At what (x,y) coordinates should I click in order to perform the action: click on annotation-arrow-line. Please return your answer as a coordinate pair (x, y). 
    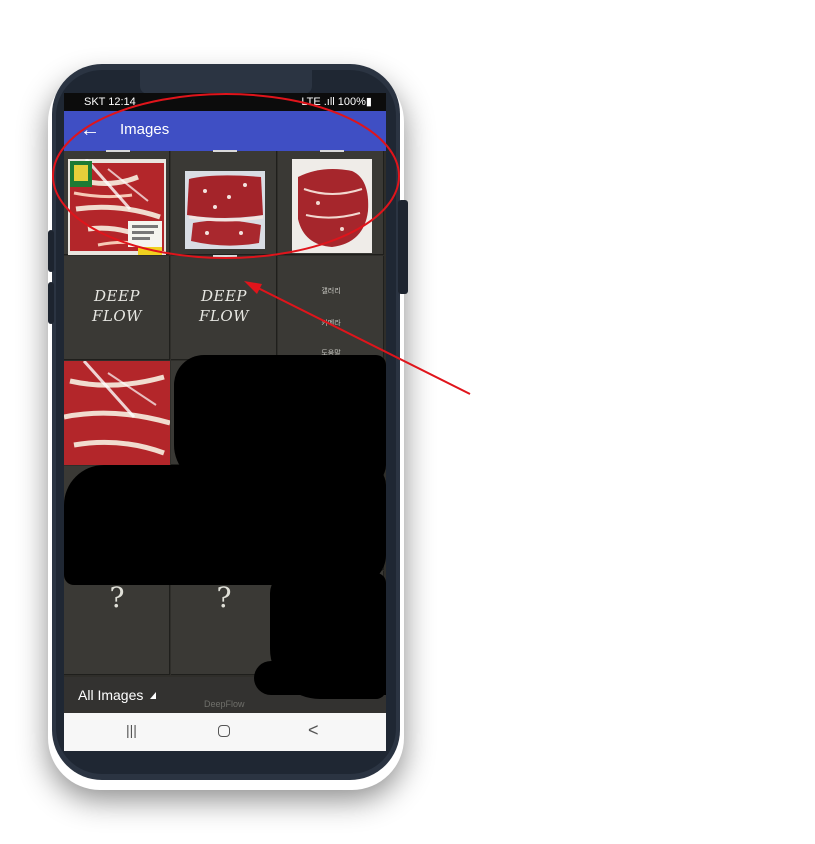
    Looking at the image, I should click on (361, 339).